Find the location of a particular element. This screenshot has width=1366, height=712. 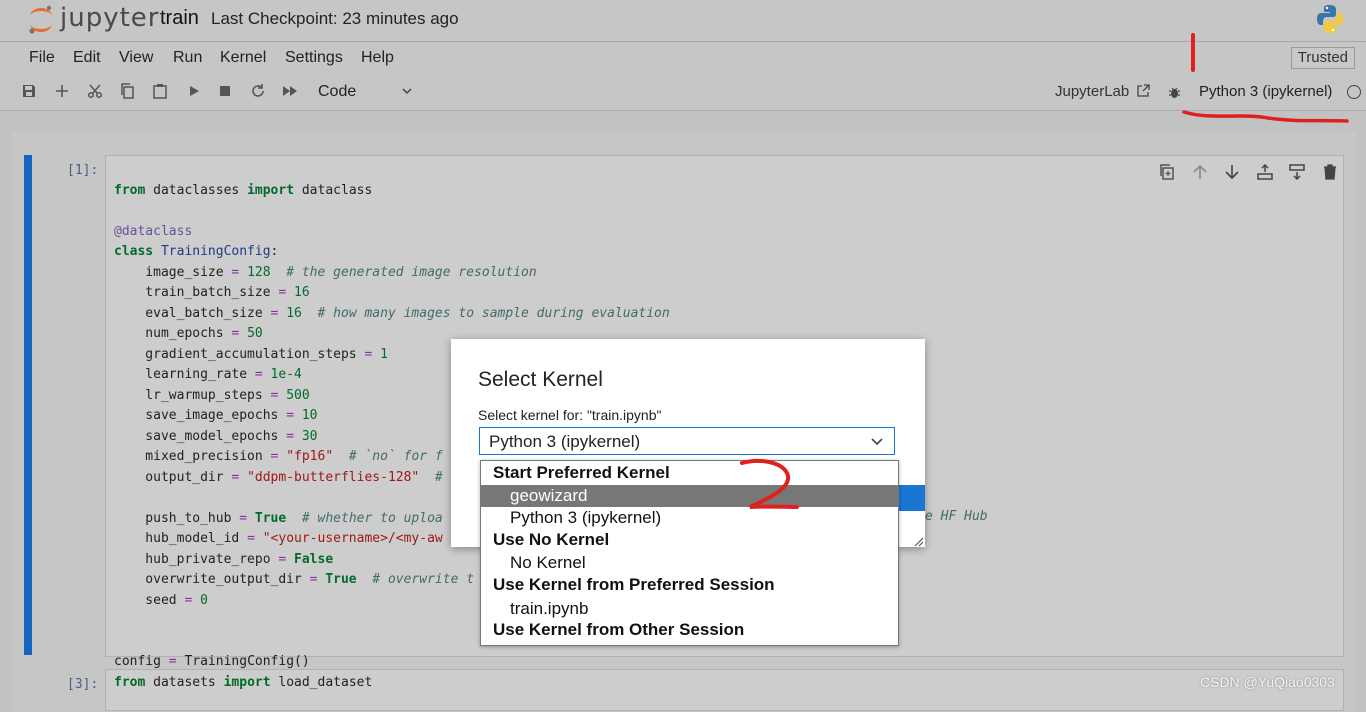

fast-forward-icon is located at coordinates (290, 91).